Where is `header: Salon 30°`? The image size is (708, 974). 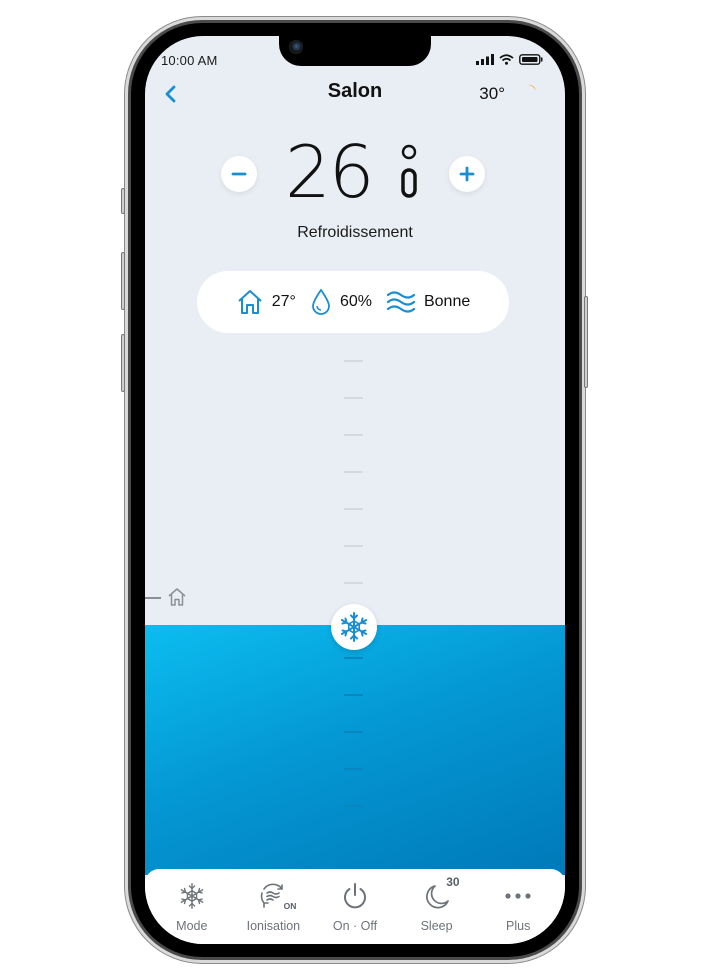 header: Salon 30° is located at coordinates (355, 94).